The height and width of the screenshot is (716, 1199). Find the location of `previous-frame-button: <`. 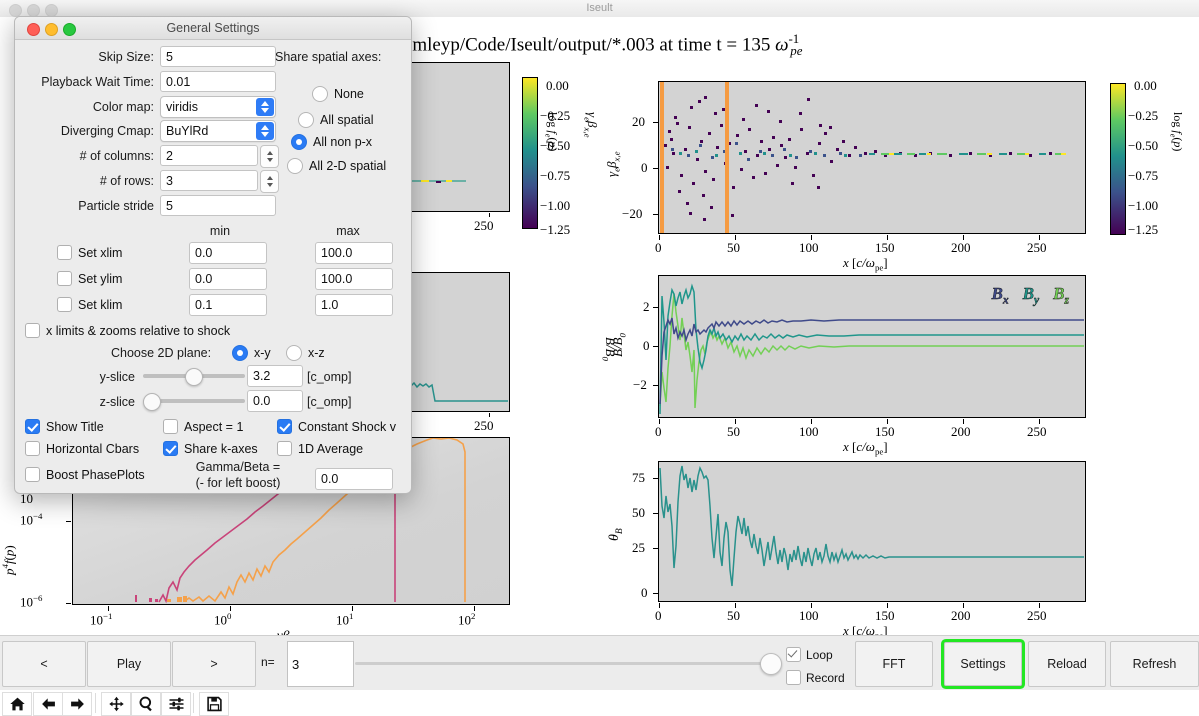

previous-frame-button: < is located at coordinates (44, 664).